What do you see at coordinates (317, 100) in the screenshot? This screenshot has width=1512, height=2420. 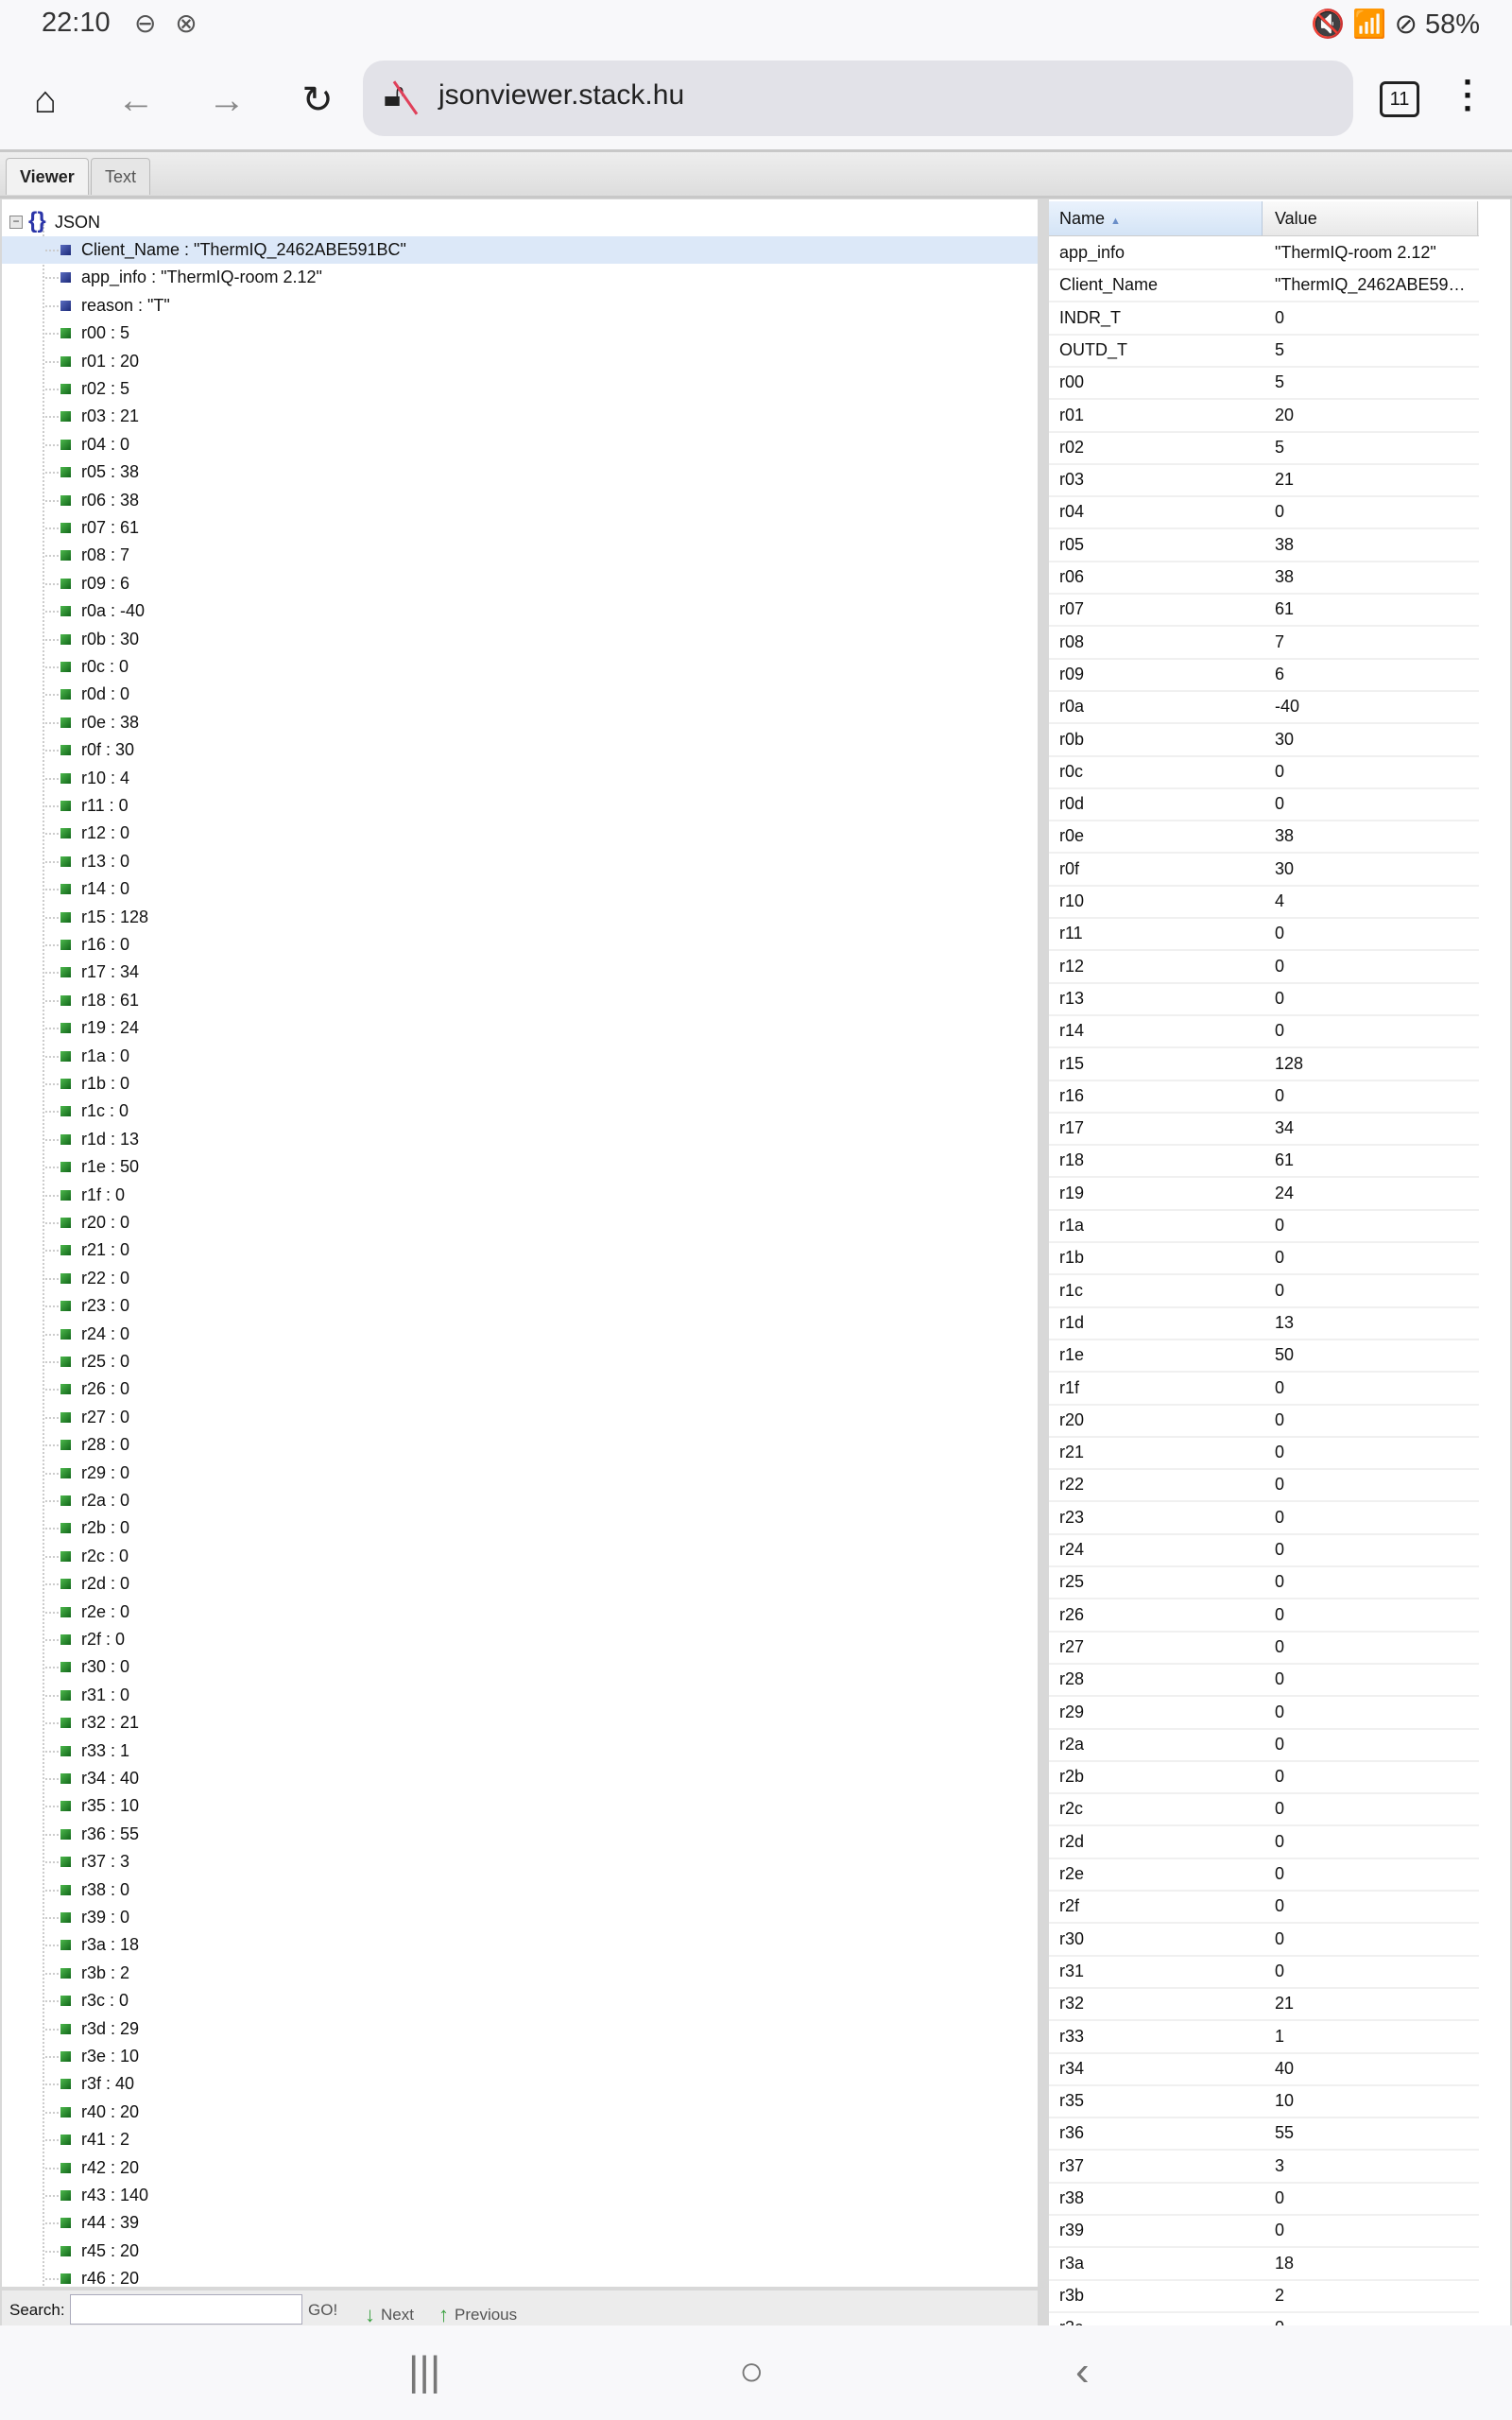 I see `reload-icon: ↻` at bounding box center [317, 100].